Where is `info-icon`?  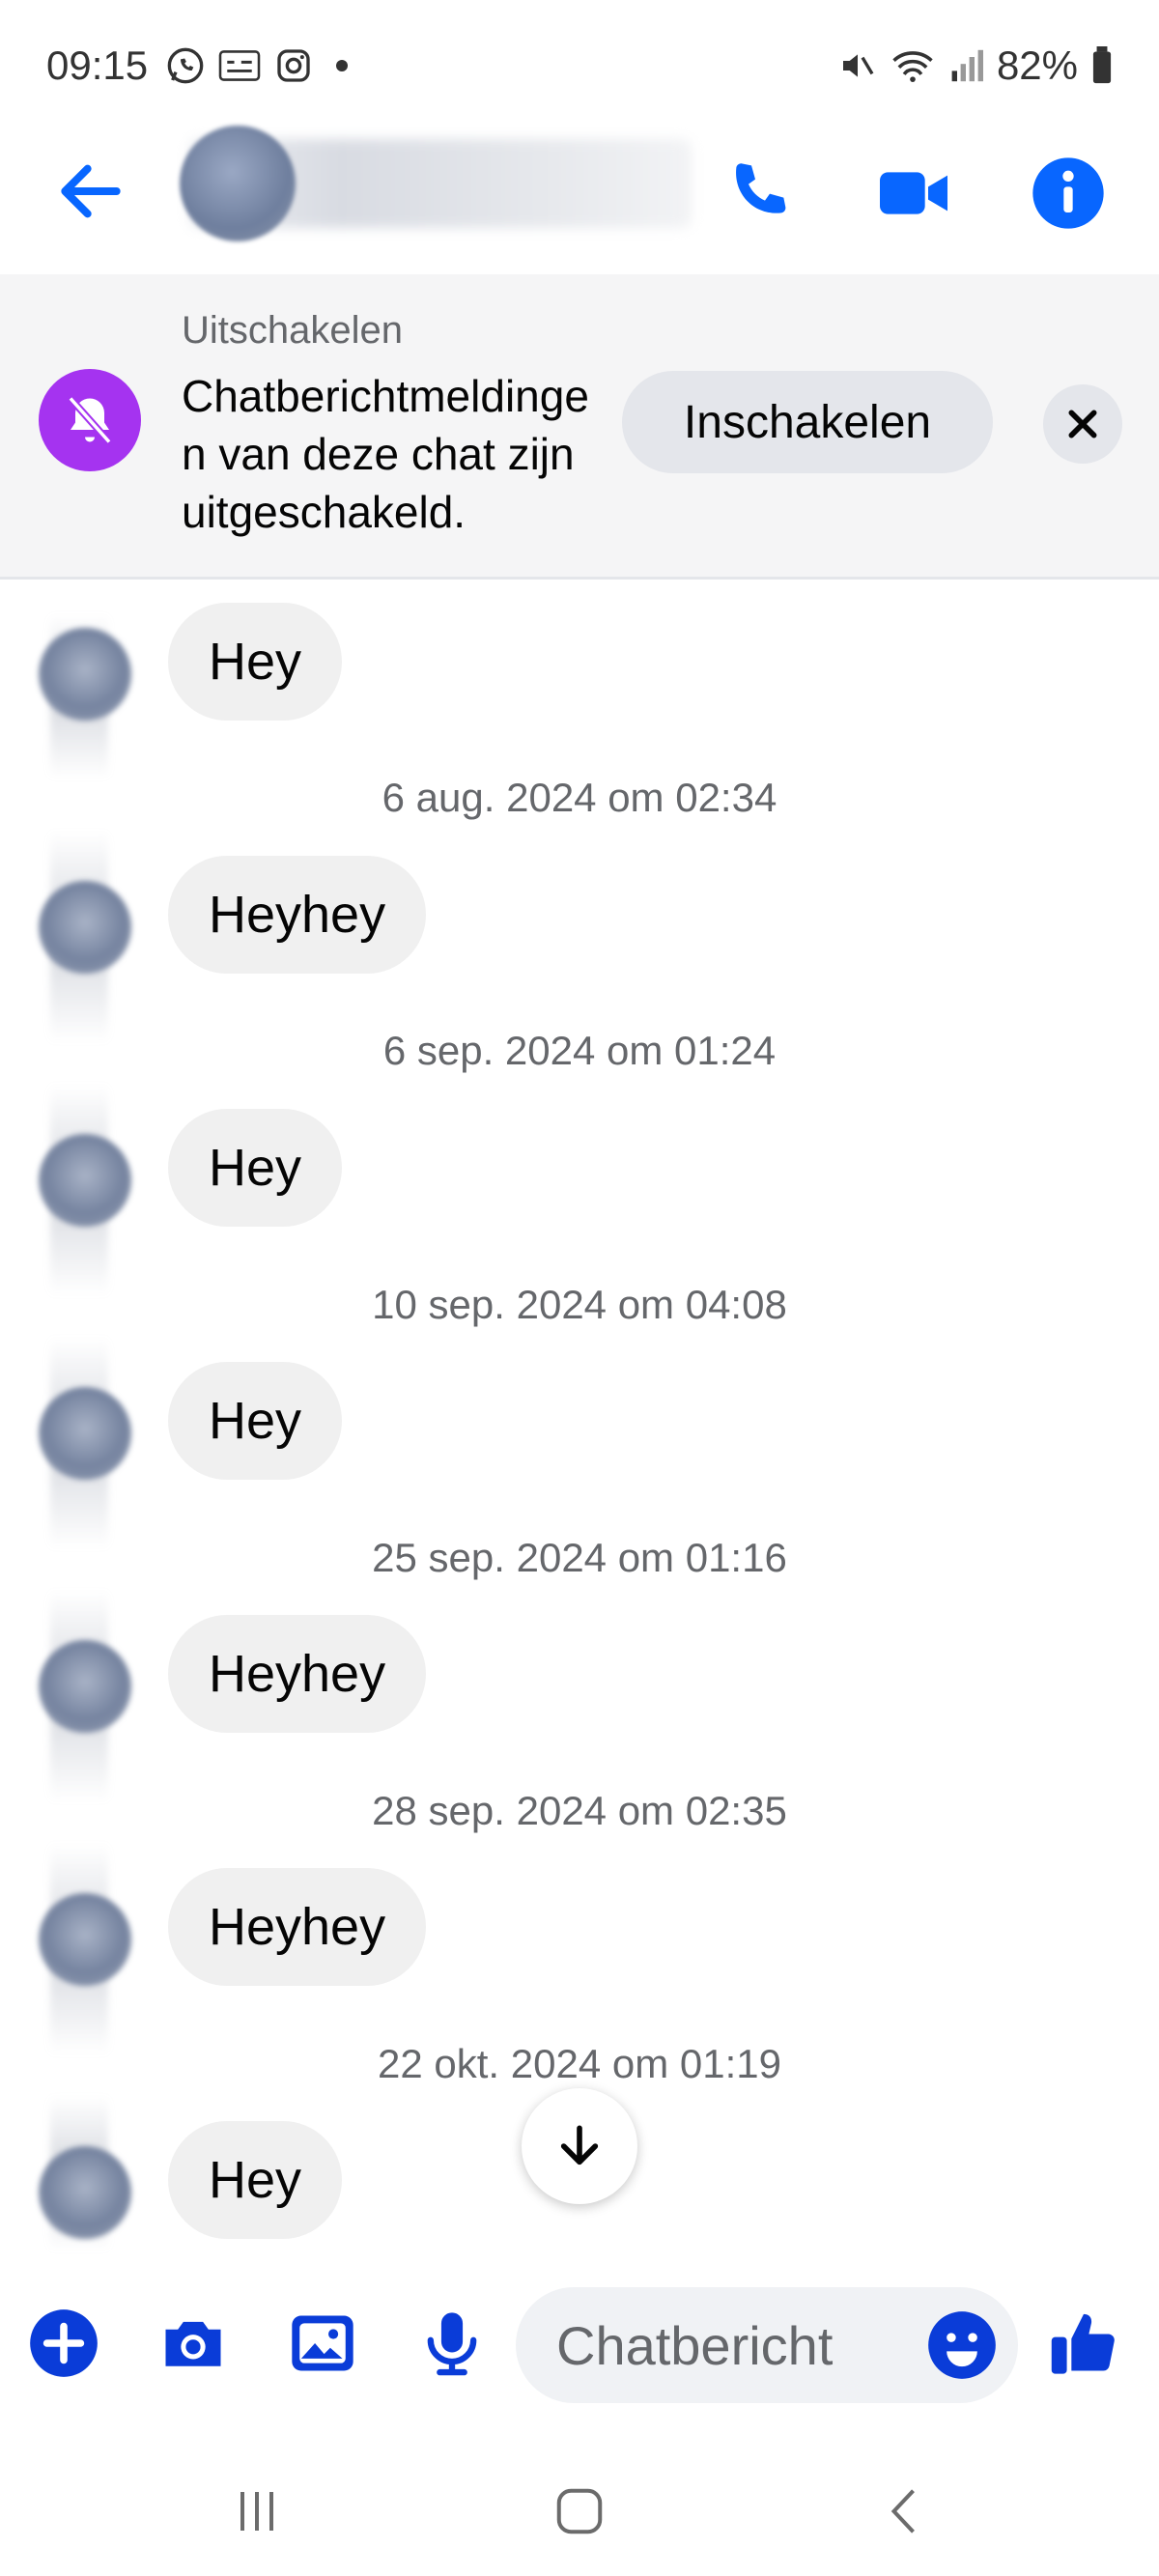 info-icon is located at coordinates (1068, 193).